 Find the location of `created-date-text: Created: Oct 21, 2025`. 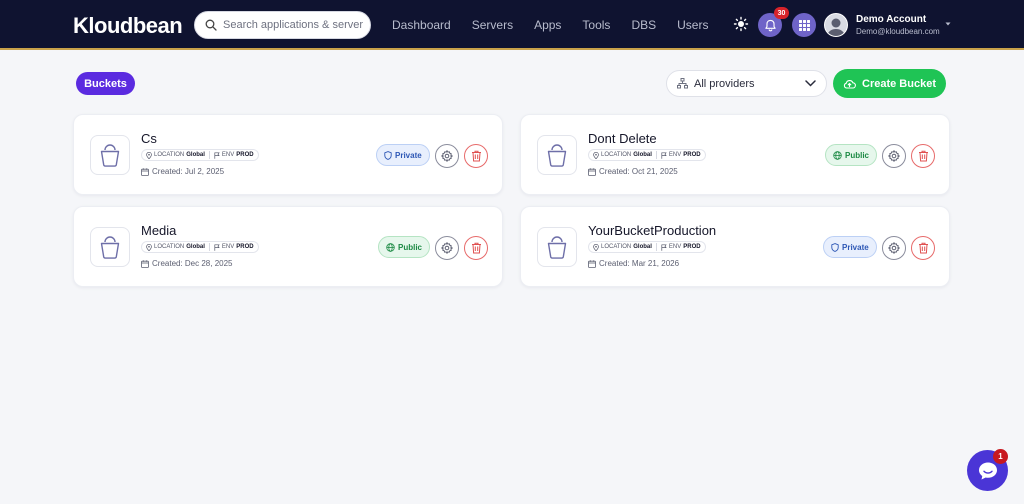

created-date-text: Created: Oct 21, 2025 is located at coordinates (638, 171).